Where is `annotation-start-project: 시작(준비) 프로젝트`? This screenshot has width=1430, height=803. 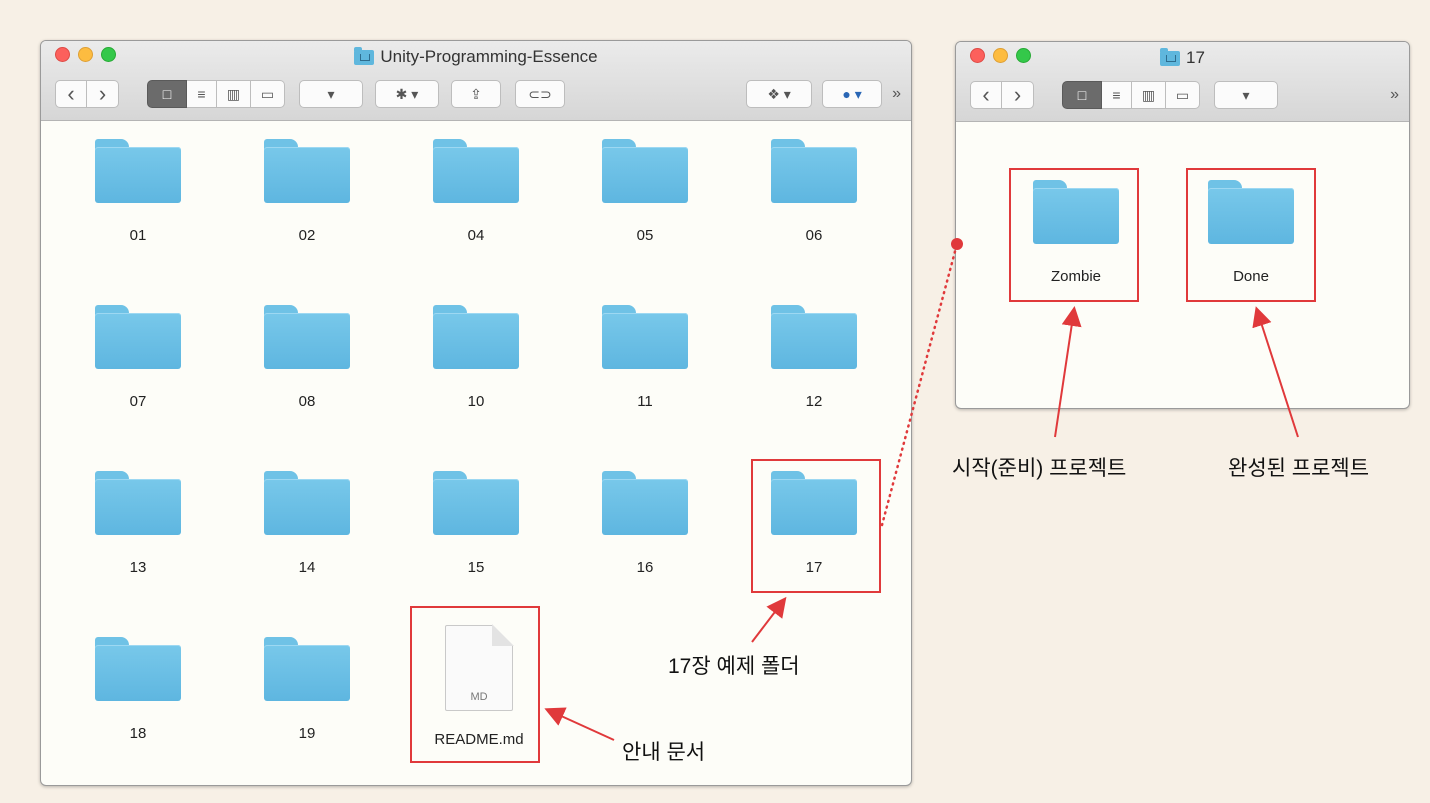 annotation-start-project: 시작(준비) 프로젝트 is located at coordinates (1039, 468).